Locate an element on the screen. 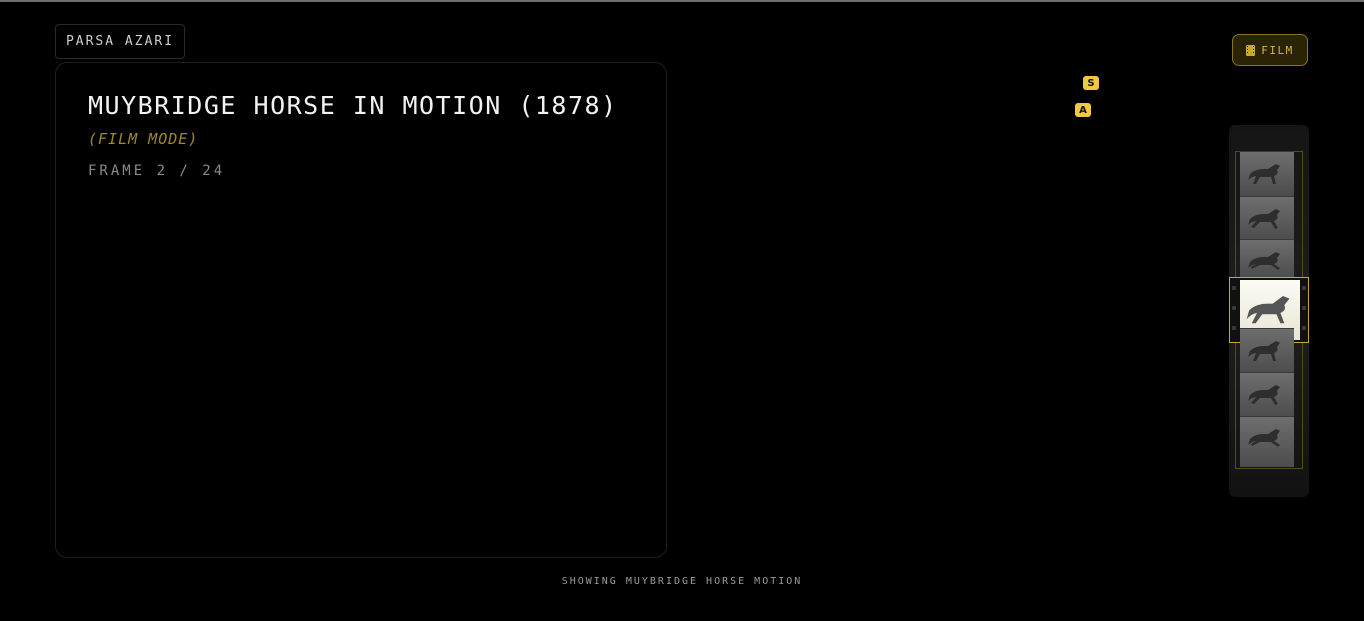 Image resolution: width=1364 pixels, height=621 pixels. author-tag: PARSA AZARI is located at coordinates (120, 41).